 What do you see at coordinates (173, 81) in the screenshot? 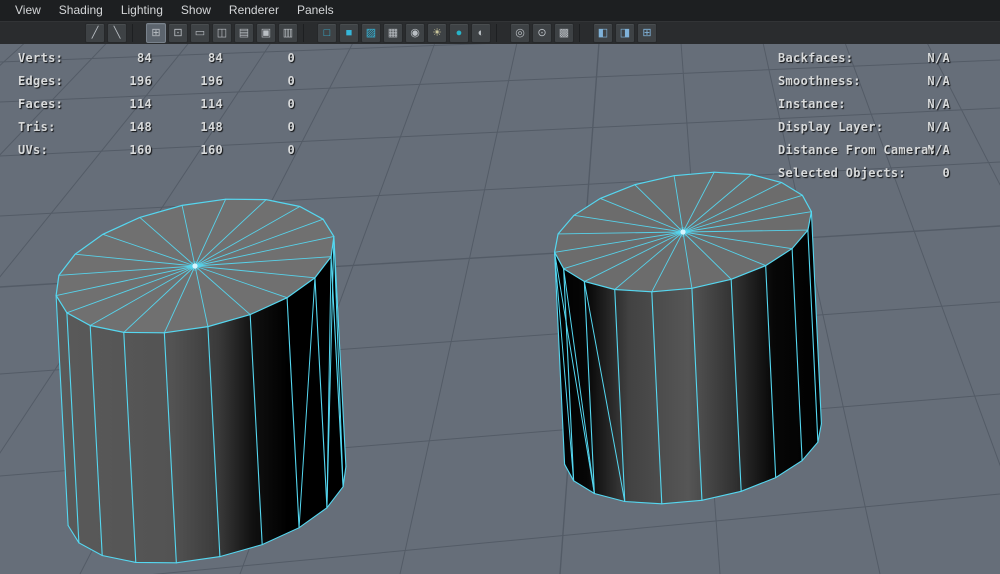
I see `hud-left-row: 196 196 0 Edges:` at bounding box center [173, 81].